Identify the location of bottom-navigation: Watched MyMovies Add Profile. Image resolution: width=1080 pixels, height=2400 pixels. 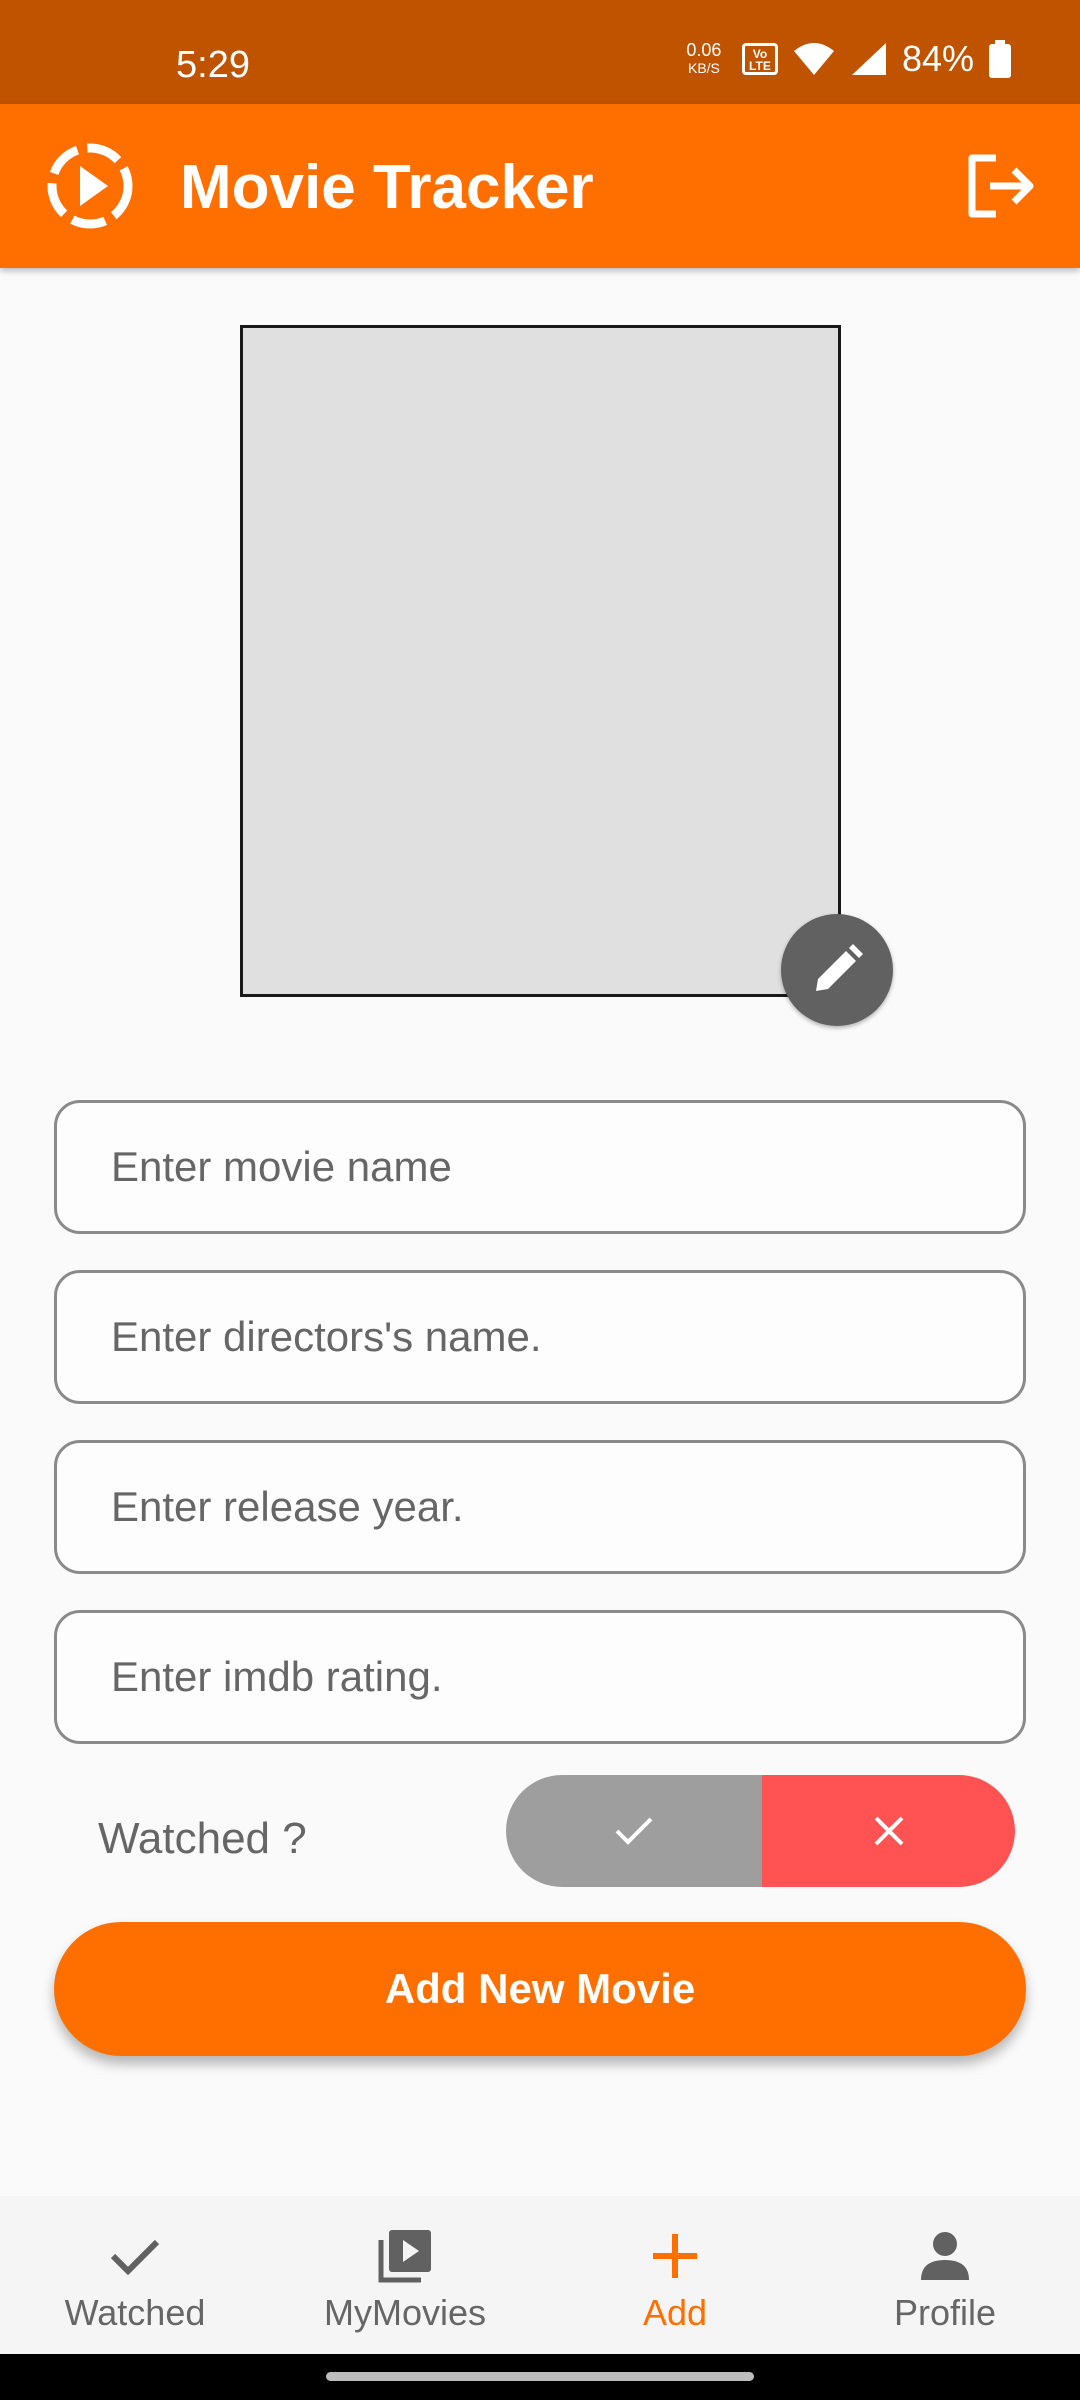
(540, 2275).